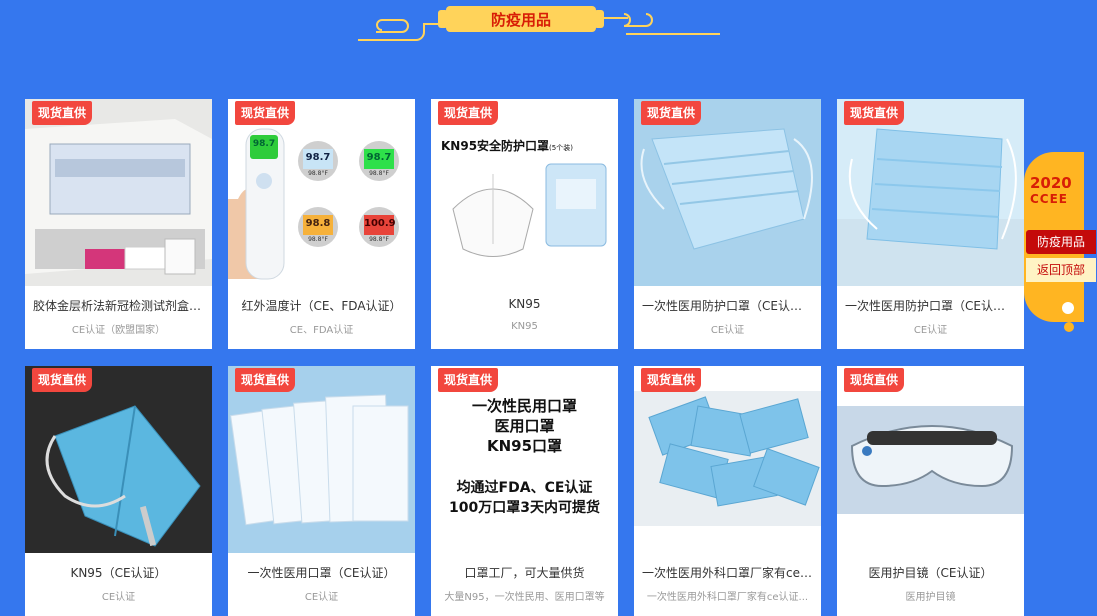 The image size is (1097, 616). What do you see at coordinates (524, 508) in the screenshot?
I see `ad-line: 100万口罩3天内可提货` at bounding box center [524, 508].